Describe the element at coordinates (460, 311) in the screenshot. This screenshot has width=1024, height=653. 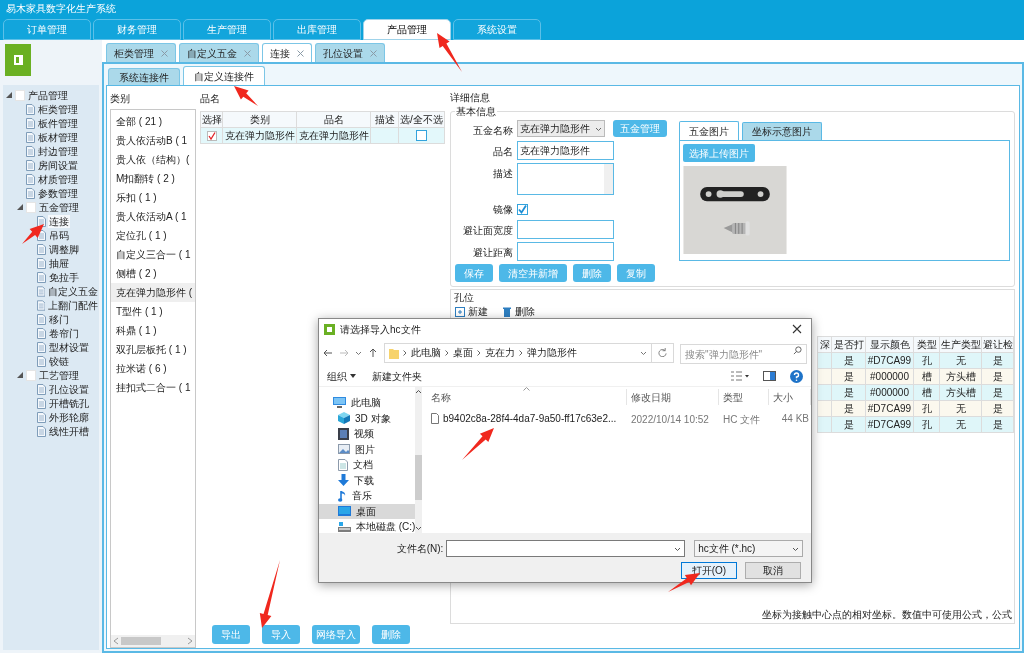
I see `add-icon` at that location.